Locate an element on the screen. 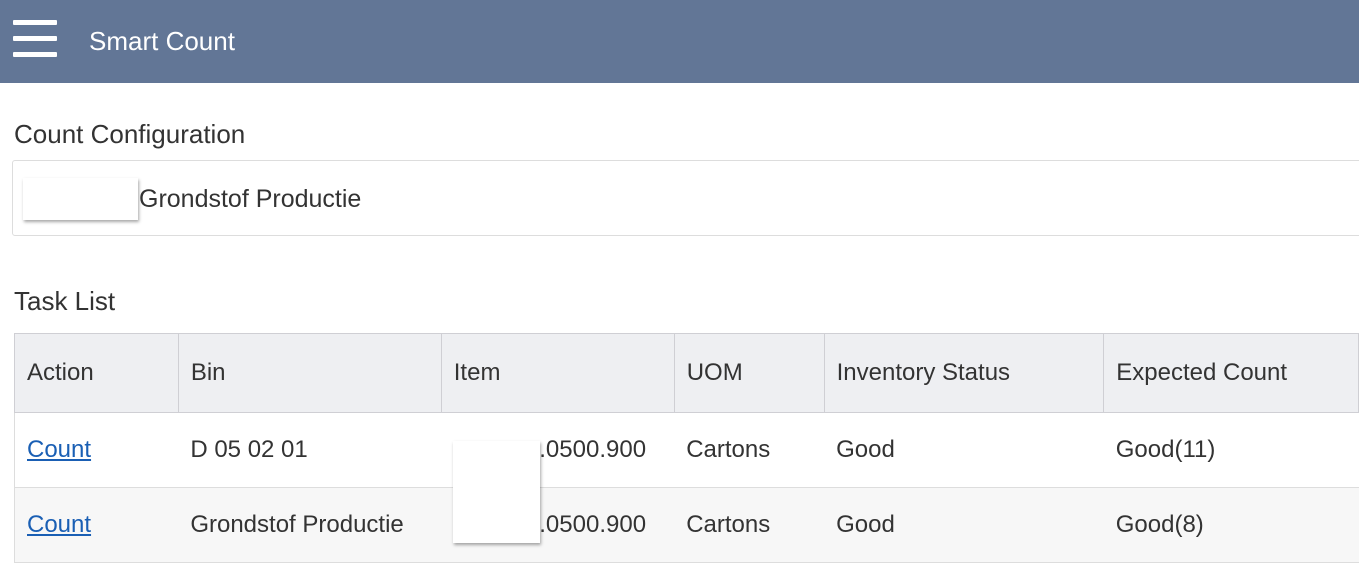  app-header: Smart Count is located at coordinates (679, 41).